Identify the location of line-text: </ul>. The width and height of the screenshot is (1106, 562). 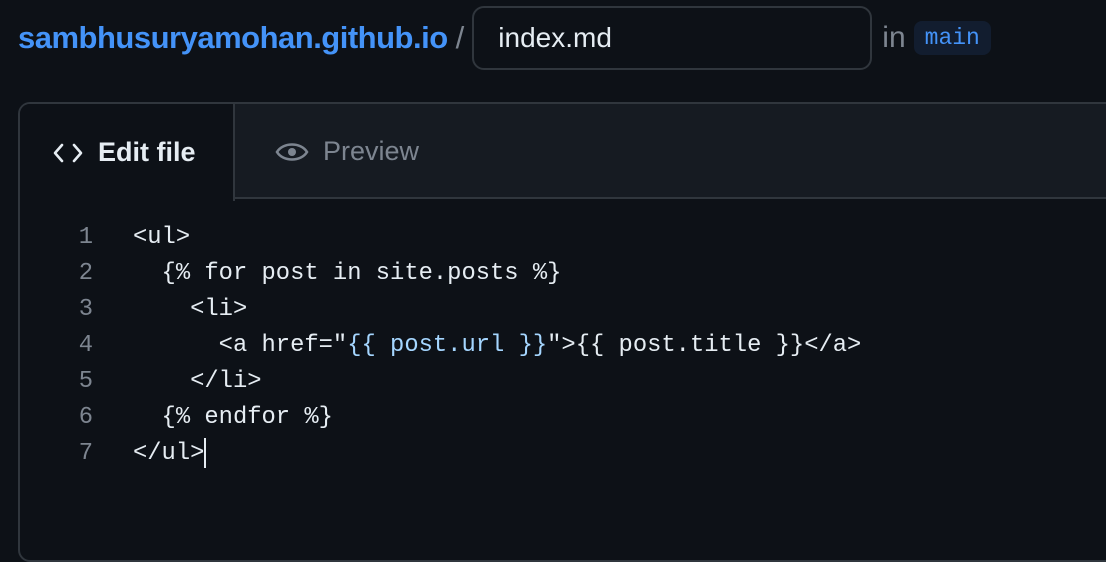
(170, 454).